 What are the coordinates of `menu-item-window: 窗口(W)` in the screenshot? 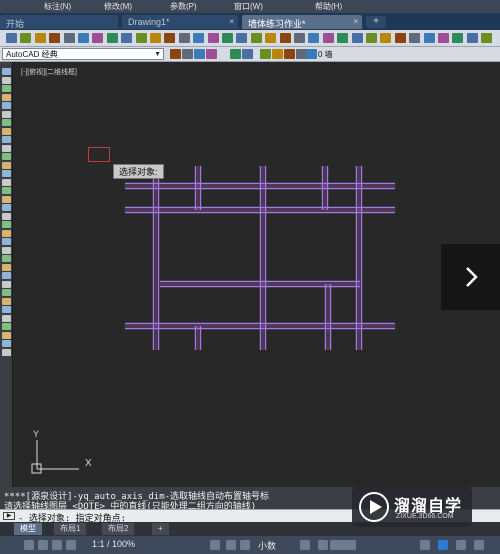 It's located at (248, 6).